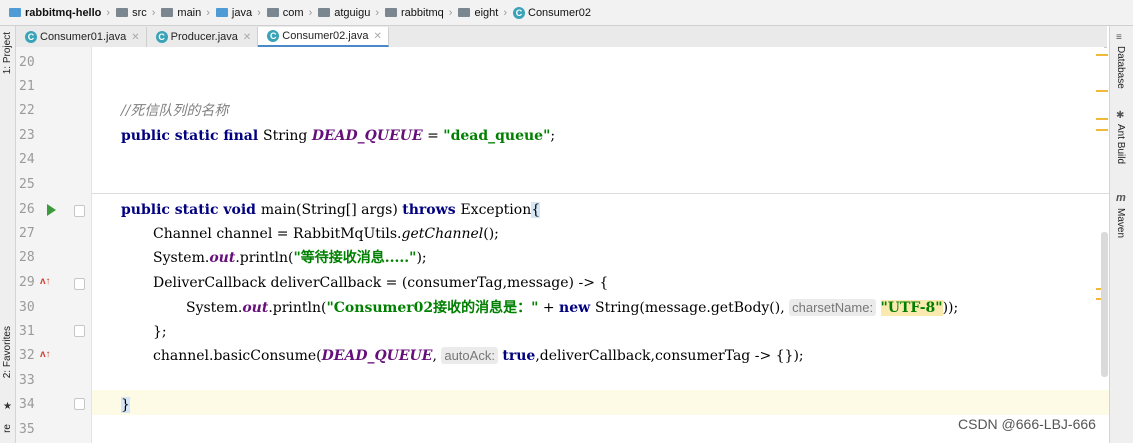 This screenshot has height=443, width=1133. What do you see at coordinates (27, 331) in the screenshot?
I see `line-number: 31` at bounding box center [27, 331].